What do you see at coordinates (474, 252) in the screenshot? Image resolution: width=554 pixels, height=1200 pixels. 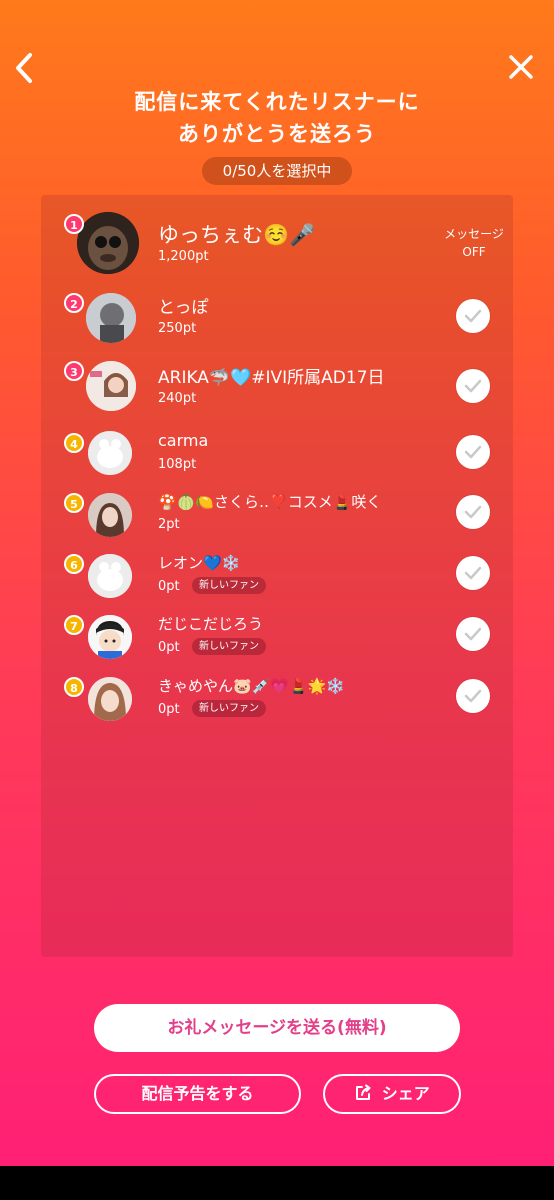 I see `message-state: OFF` at bounding box center [474, 252].